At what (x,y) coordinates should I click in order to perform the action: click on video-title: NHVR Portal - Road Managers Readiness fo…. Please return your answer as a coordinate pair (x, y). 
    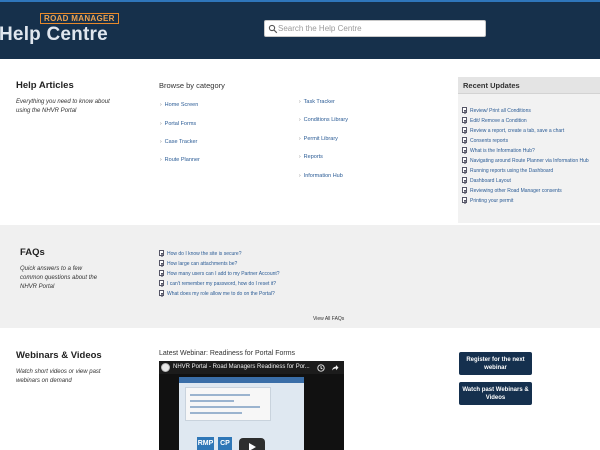
    Looking at the image, I should click on (241, 367).